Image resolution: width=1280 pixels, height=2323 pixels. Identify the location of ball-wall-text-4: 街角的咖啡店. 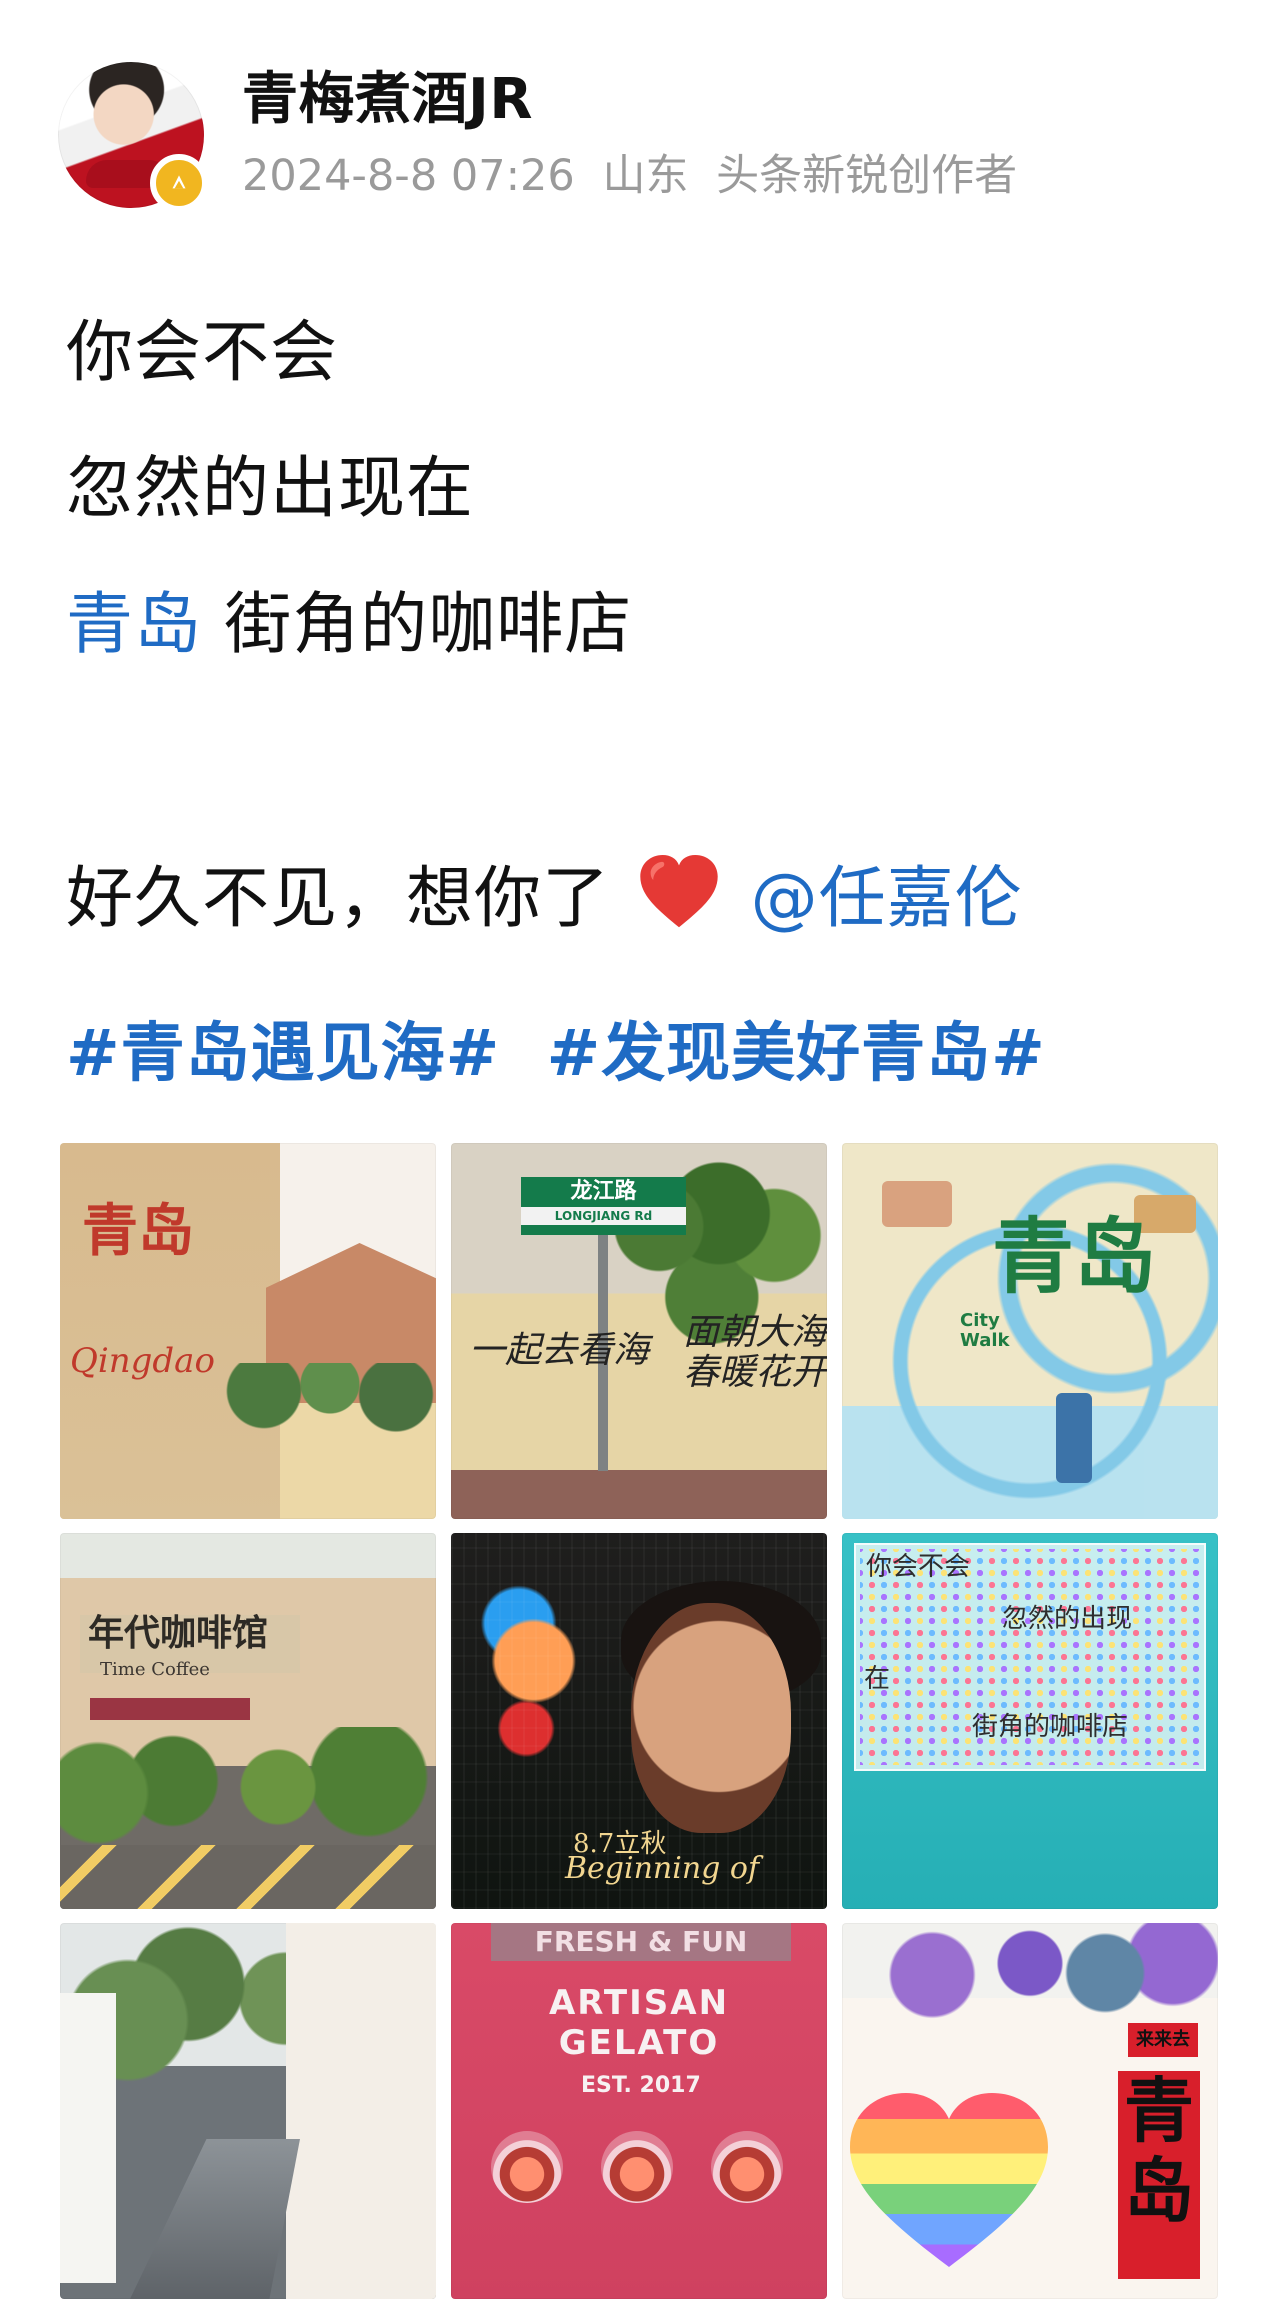
(1050, 1727).